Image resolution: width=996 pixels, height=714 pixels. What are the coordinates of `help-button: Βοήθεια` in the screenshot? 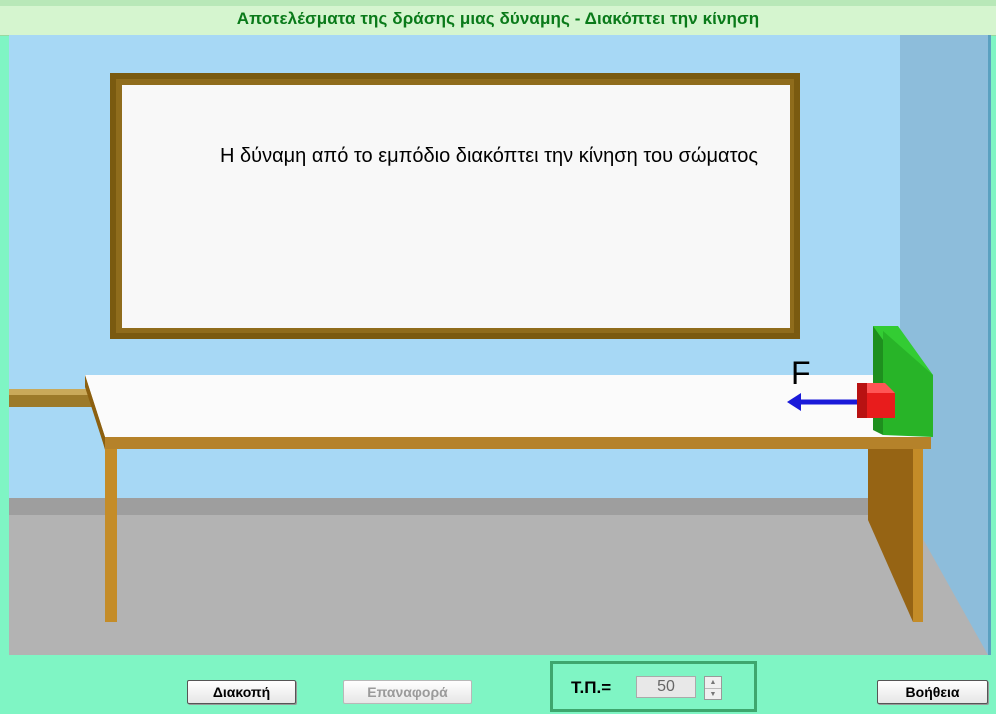 It's located at (932, 692).